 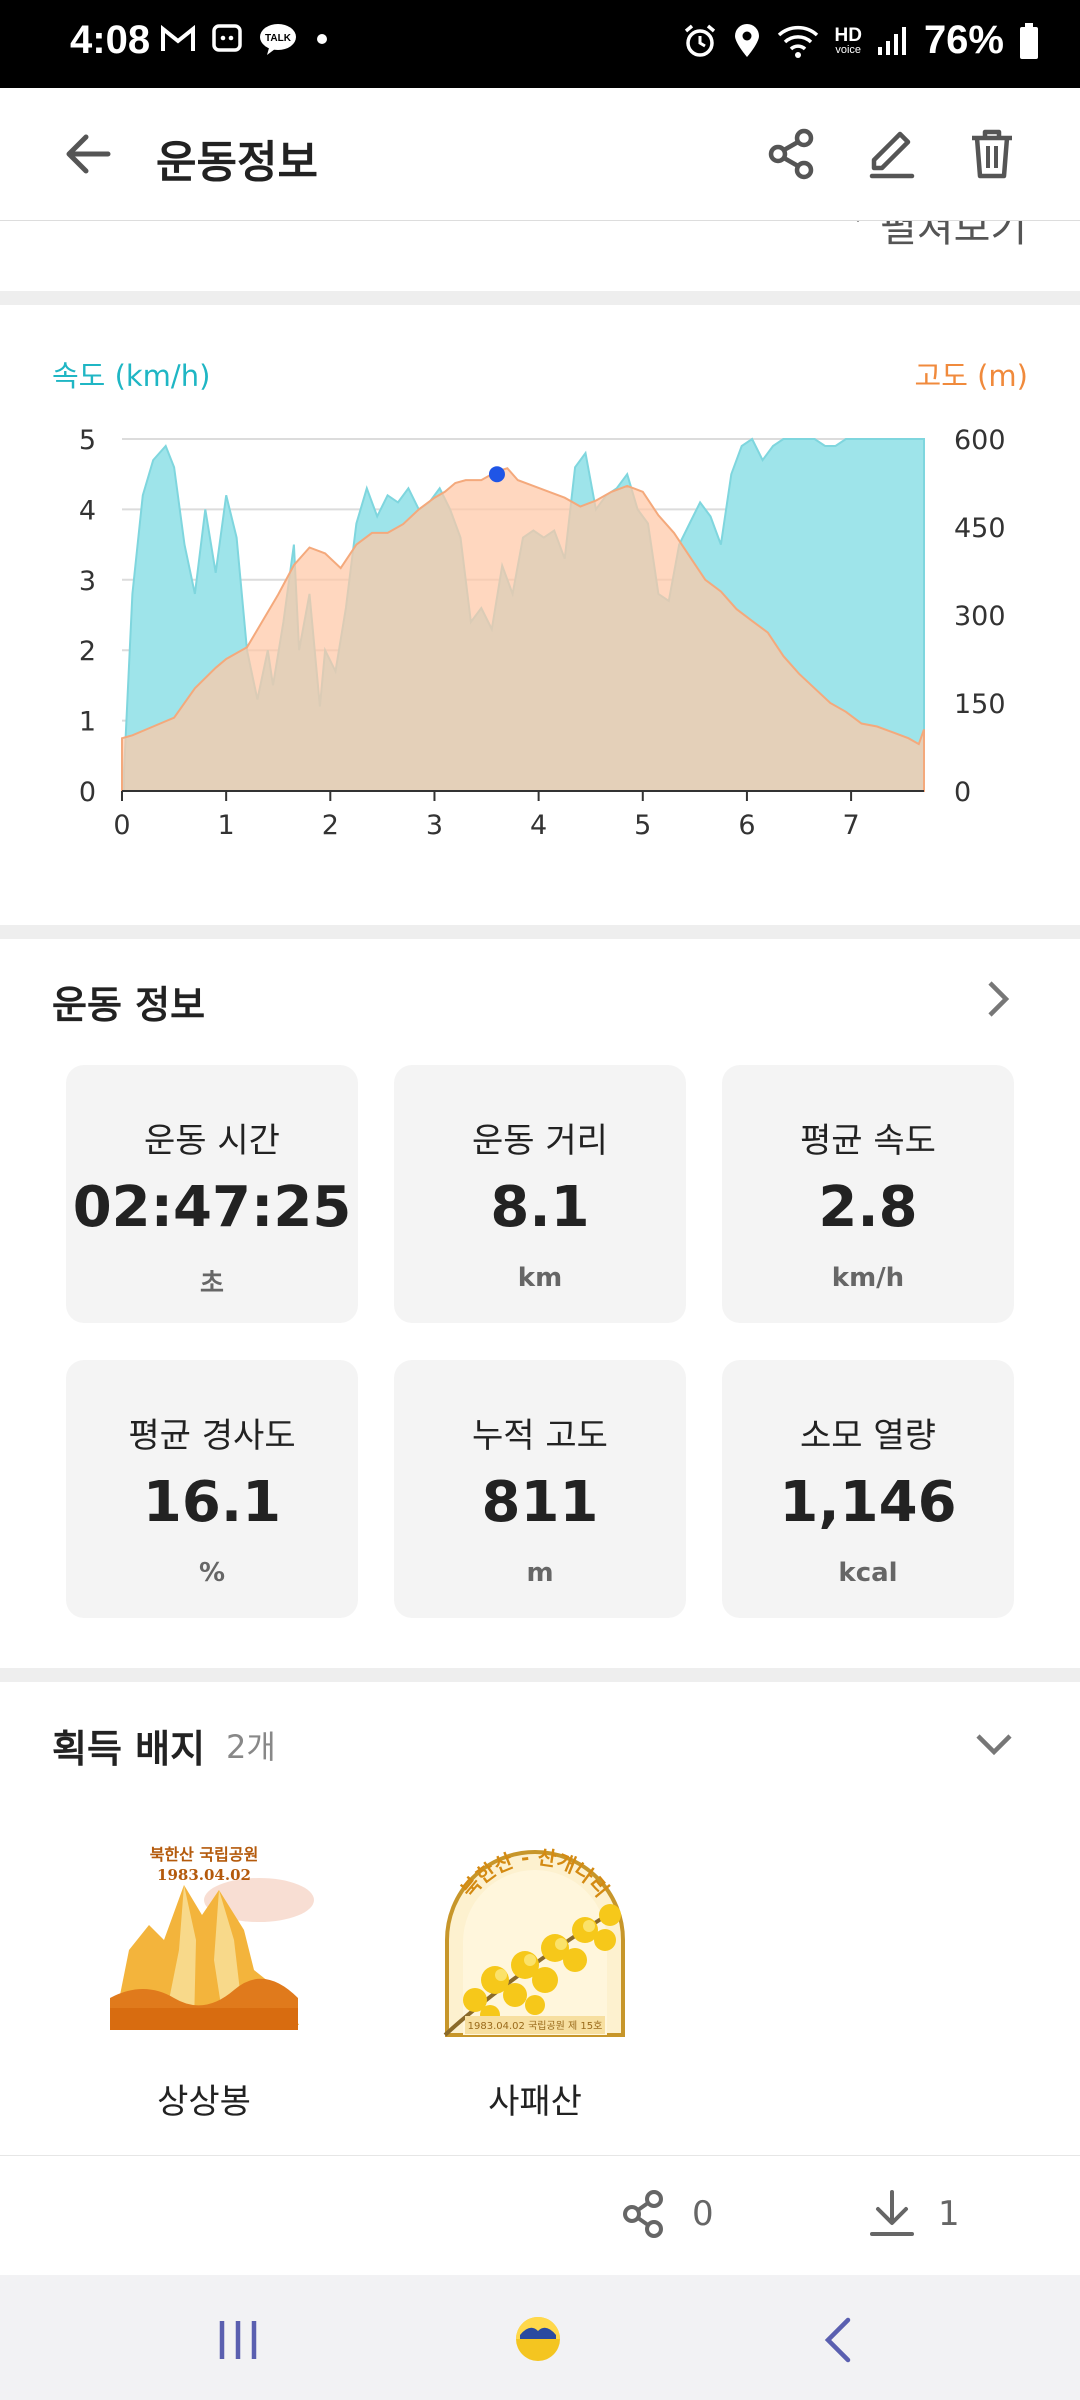 What do you see at coordinates (540, 44) in the screenshot?
I see `status-bar: 4:08 TALK HD voice 76%` at bounding box center [540, 44].